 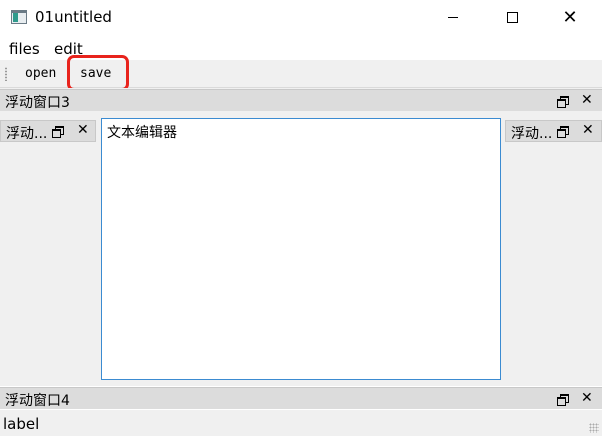 I want to click on status-bar: label, so click(x=301, y=423).